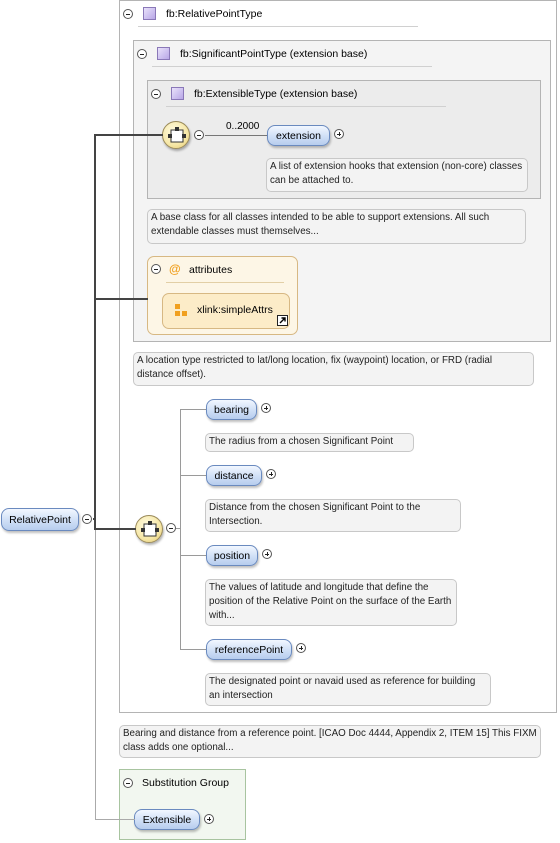 The width and height of the screenshot is (560, 843). I want to click on extension-connector, so click(236, 135).